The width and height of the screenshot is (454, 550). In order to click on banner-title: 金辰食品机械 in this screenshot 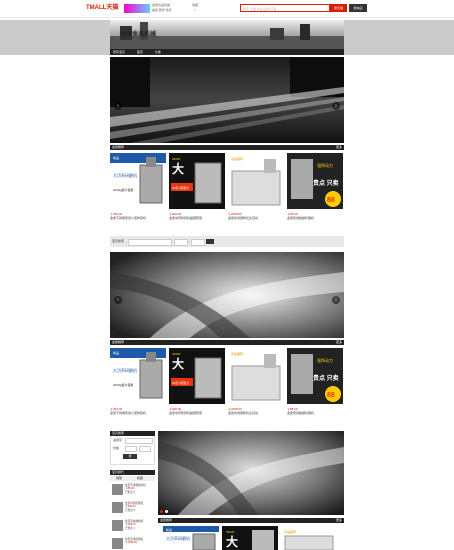, I will do `click(138, 35)`.